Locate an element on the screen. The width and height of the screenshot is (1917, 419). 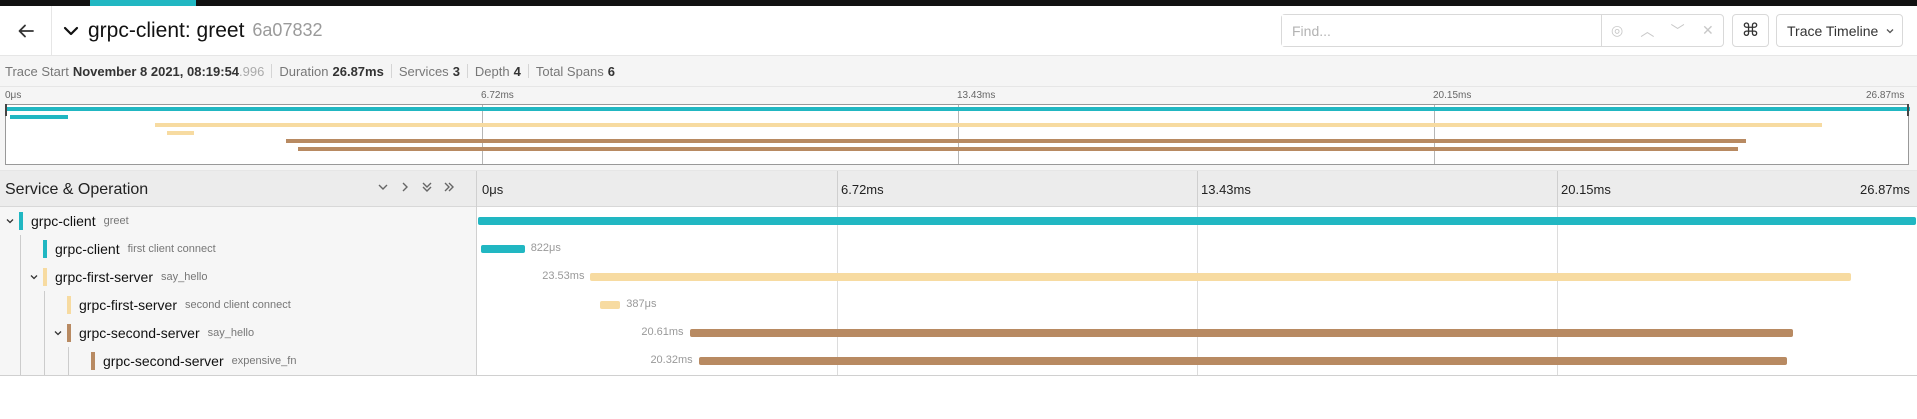
duration-label: Duration is located at coordinates (304, 71).